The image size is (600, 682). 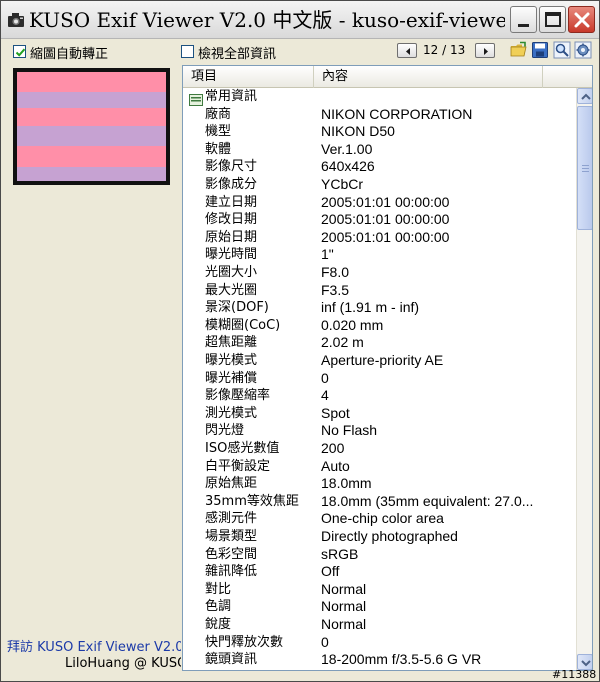 What do you see at coordinates (379, 97) in the screenshot?
I see `group-row: 常用資訊` at bounding box center [379, 97].